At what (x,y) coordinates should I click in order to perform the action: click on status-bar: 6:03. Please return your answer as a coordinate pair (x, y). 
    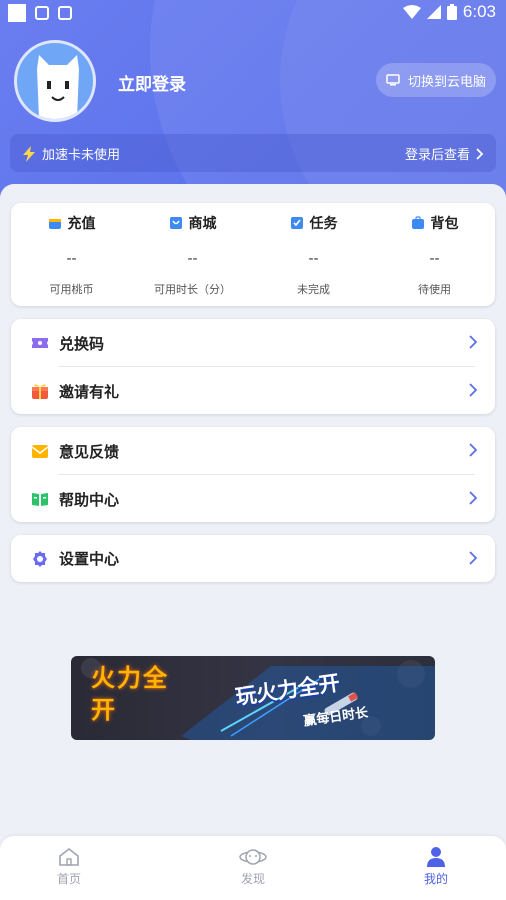
    Looking at the image, I should click on (253, 13).